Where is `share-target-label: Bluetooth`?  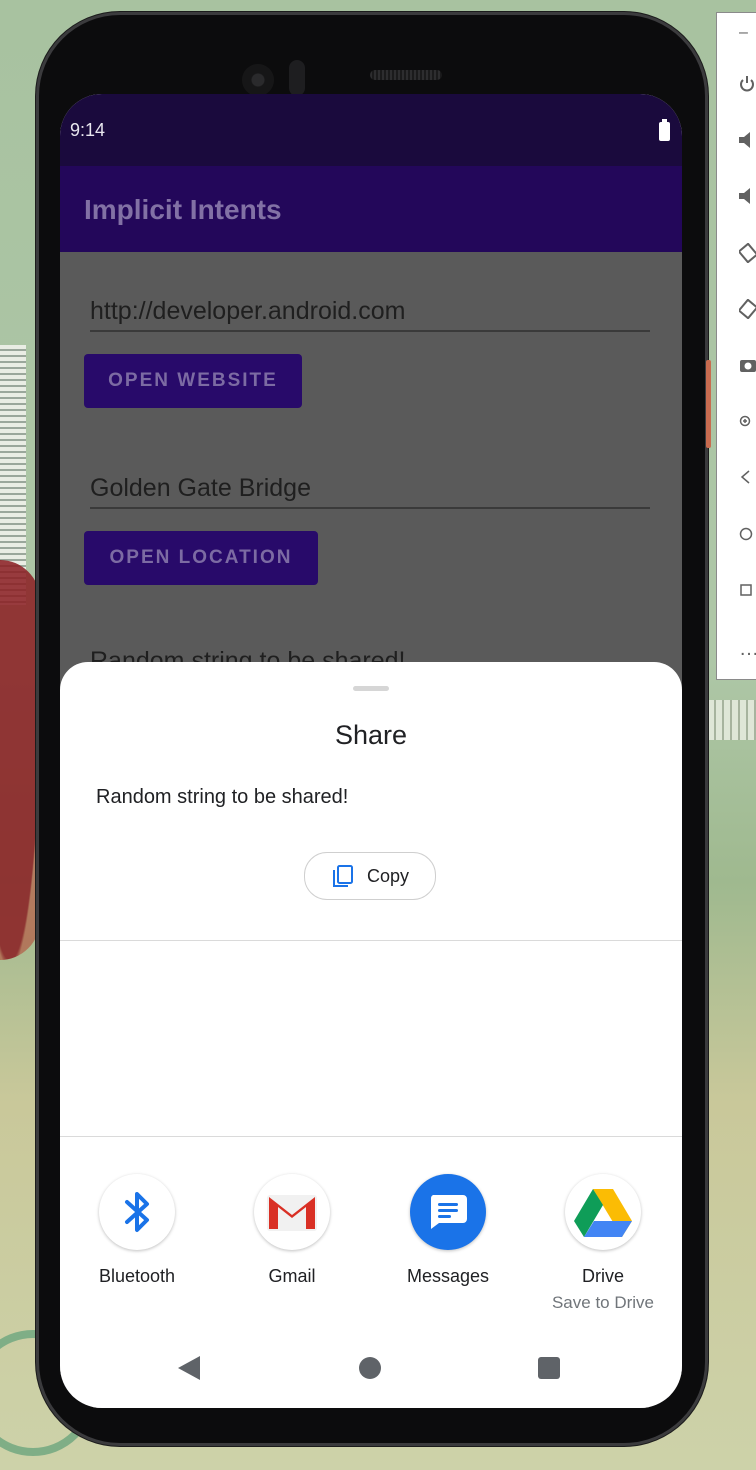
share-target-label: Bluetooth is located at coordinates (137, 1276).